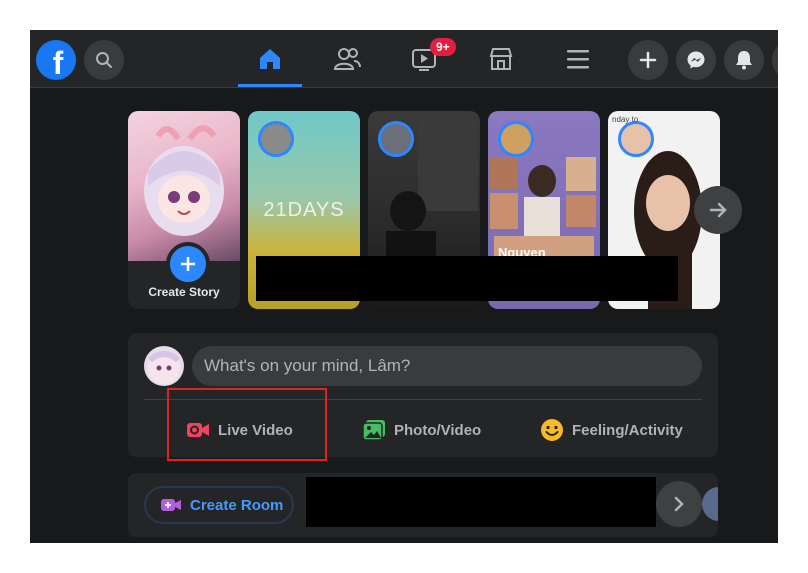  I want to click on home-icon, so click(270, 58).